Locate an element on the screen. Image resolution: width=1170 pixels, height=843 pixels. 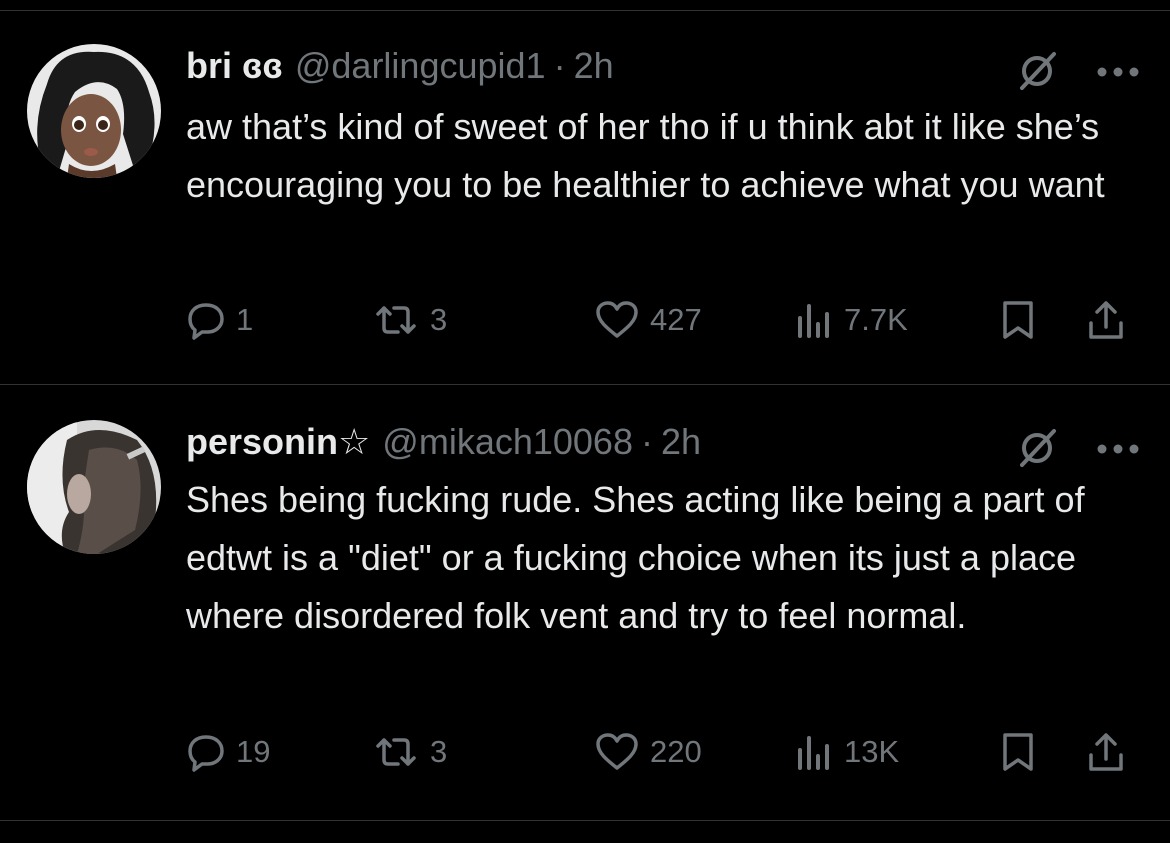
user-handle: @mikach10068 is located at coordinates (507, 442).